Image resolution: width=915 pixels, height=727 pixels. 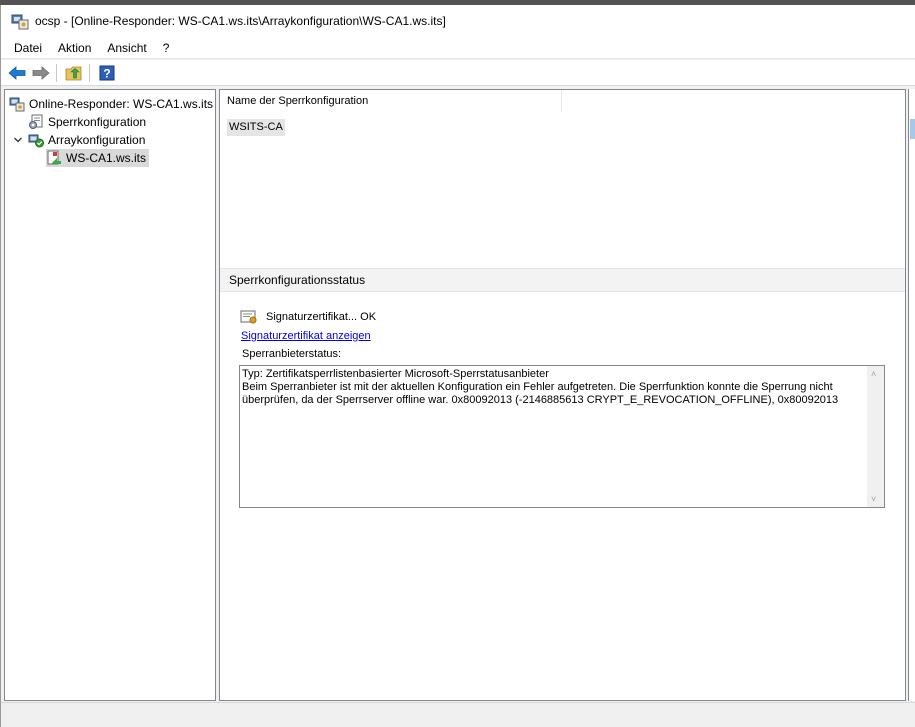 What do you see at coordinates (166, 48) in the screenshot?
I see `menu-help: ?` at bounding box center [166, 48].